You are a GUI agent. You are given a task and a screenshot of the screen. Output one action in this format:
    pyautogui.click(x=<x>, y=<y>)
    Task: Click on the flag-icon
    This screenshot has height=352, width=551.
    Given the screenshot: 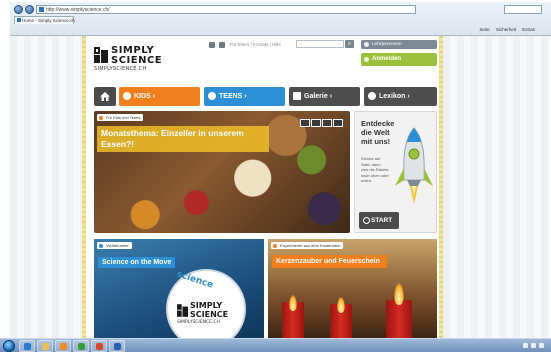 What is the action you would take?
    pyautogui.click(x=541, y=346)
    